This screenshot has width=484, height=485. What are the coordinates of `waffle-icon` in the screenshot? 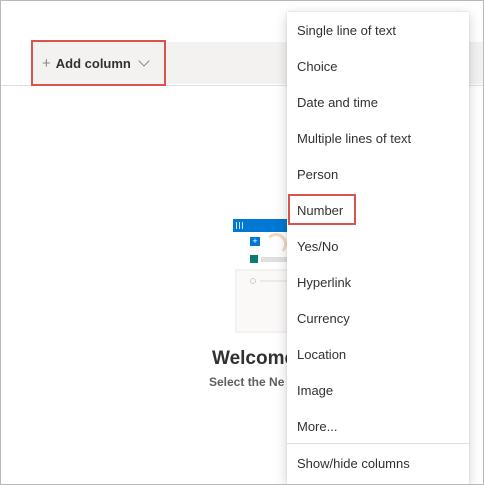 It's located at (239, 225).